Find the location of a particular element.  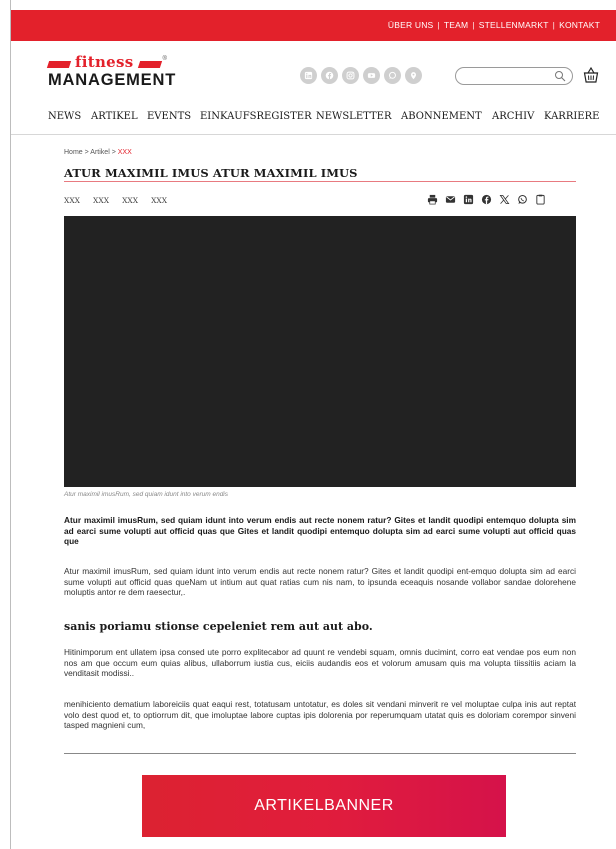

top-link-jobs: STELLENMARKT is located at coordinates (514, 25).